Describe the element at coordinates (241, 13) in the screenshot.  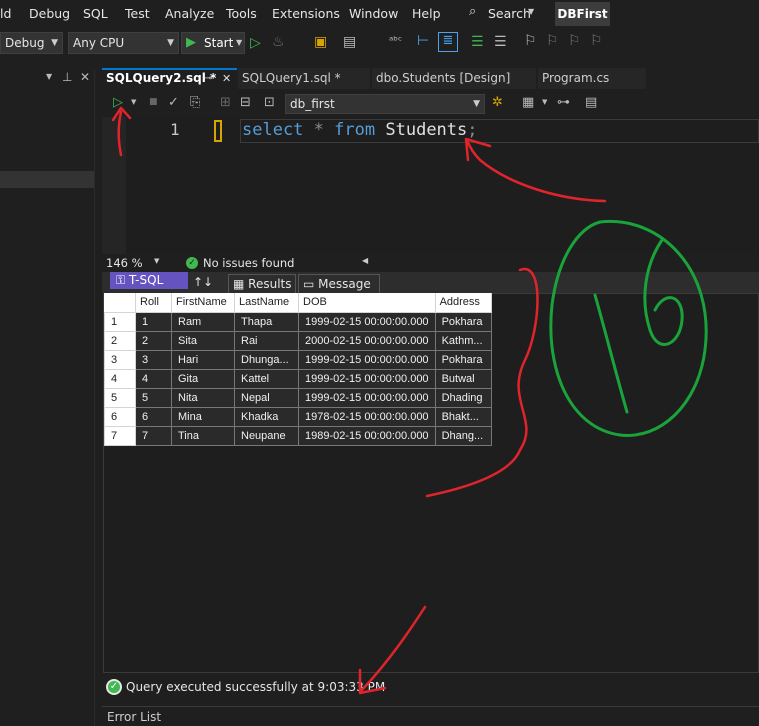
I see `menu-tools: Tools` at that location.